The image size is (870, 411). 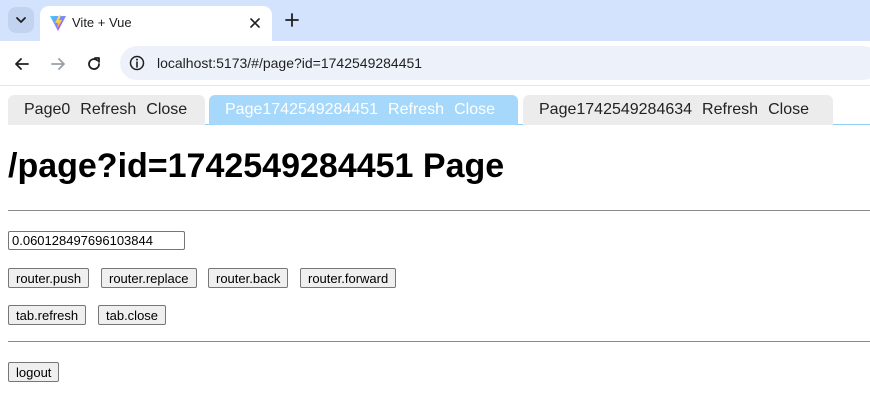 I want to click on browser-toolbar: localhost:5173/#/page?id=1742549284451, so click(x=435, y=63).